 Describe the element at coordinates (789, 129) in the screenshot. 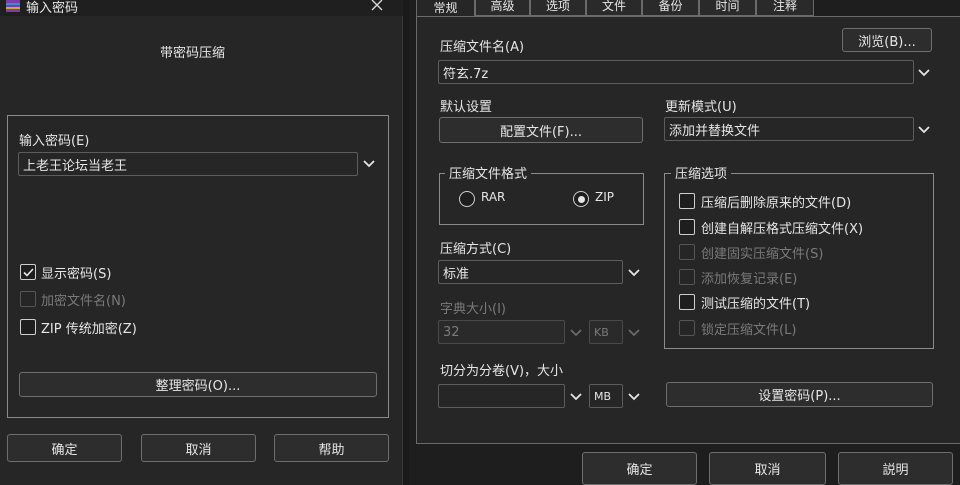

I see `update-mode-select: 添加并替换文件` at that location.